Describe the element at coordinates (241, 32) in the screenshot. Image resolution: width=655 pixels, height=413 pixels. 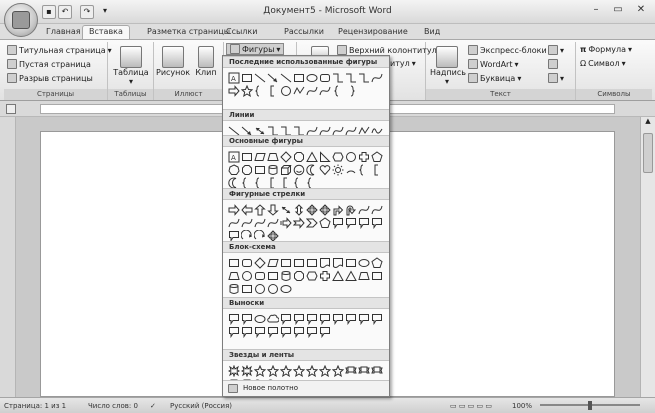
I see `tab-references: Ссылки` at that location.